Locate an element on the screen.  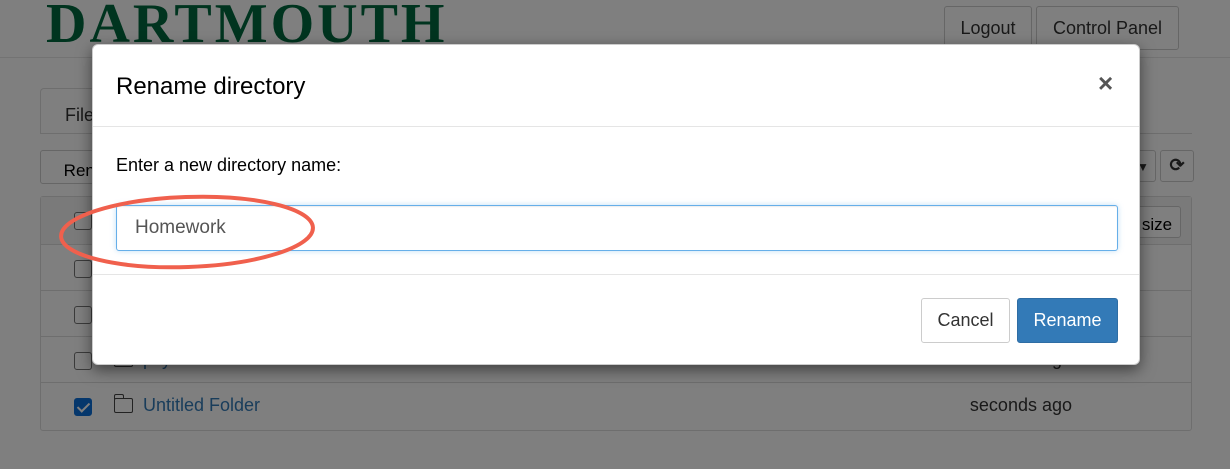
dialog-header: Rename directory × is located at coordinates (616, 86).